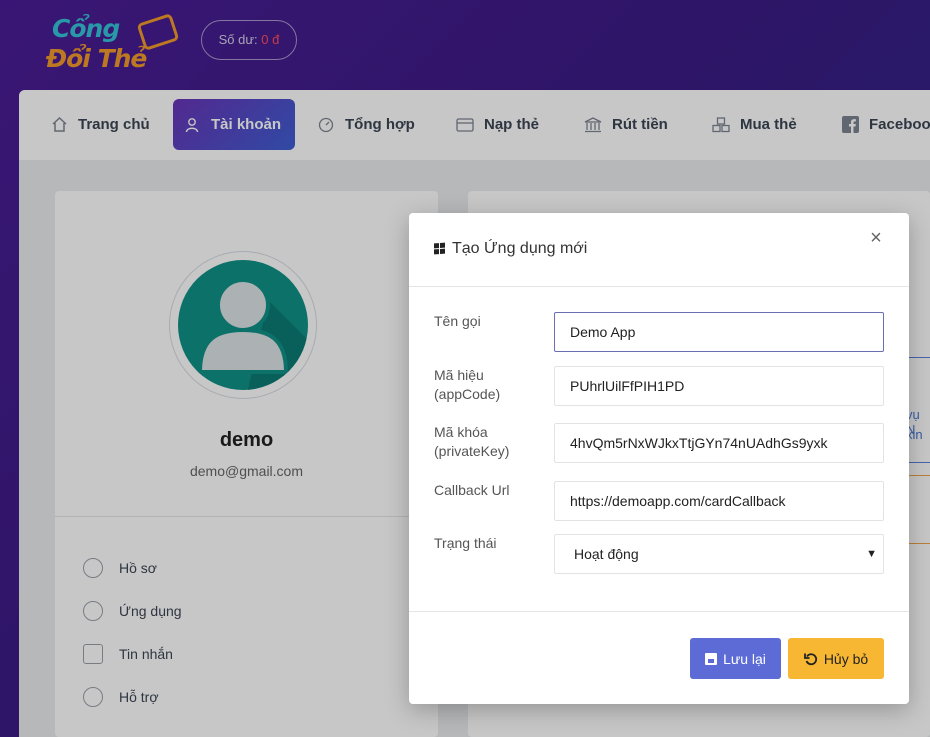 The height and width of the screenshot is (737, 930). What do you see at coordinates (744, 658) in the screenshot?
I see `save-button-label: Lưu lại` at bounding box center [744, 658].